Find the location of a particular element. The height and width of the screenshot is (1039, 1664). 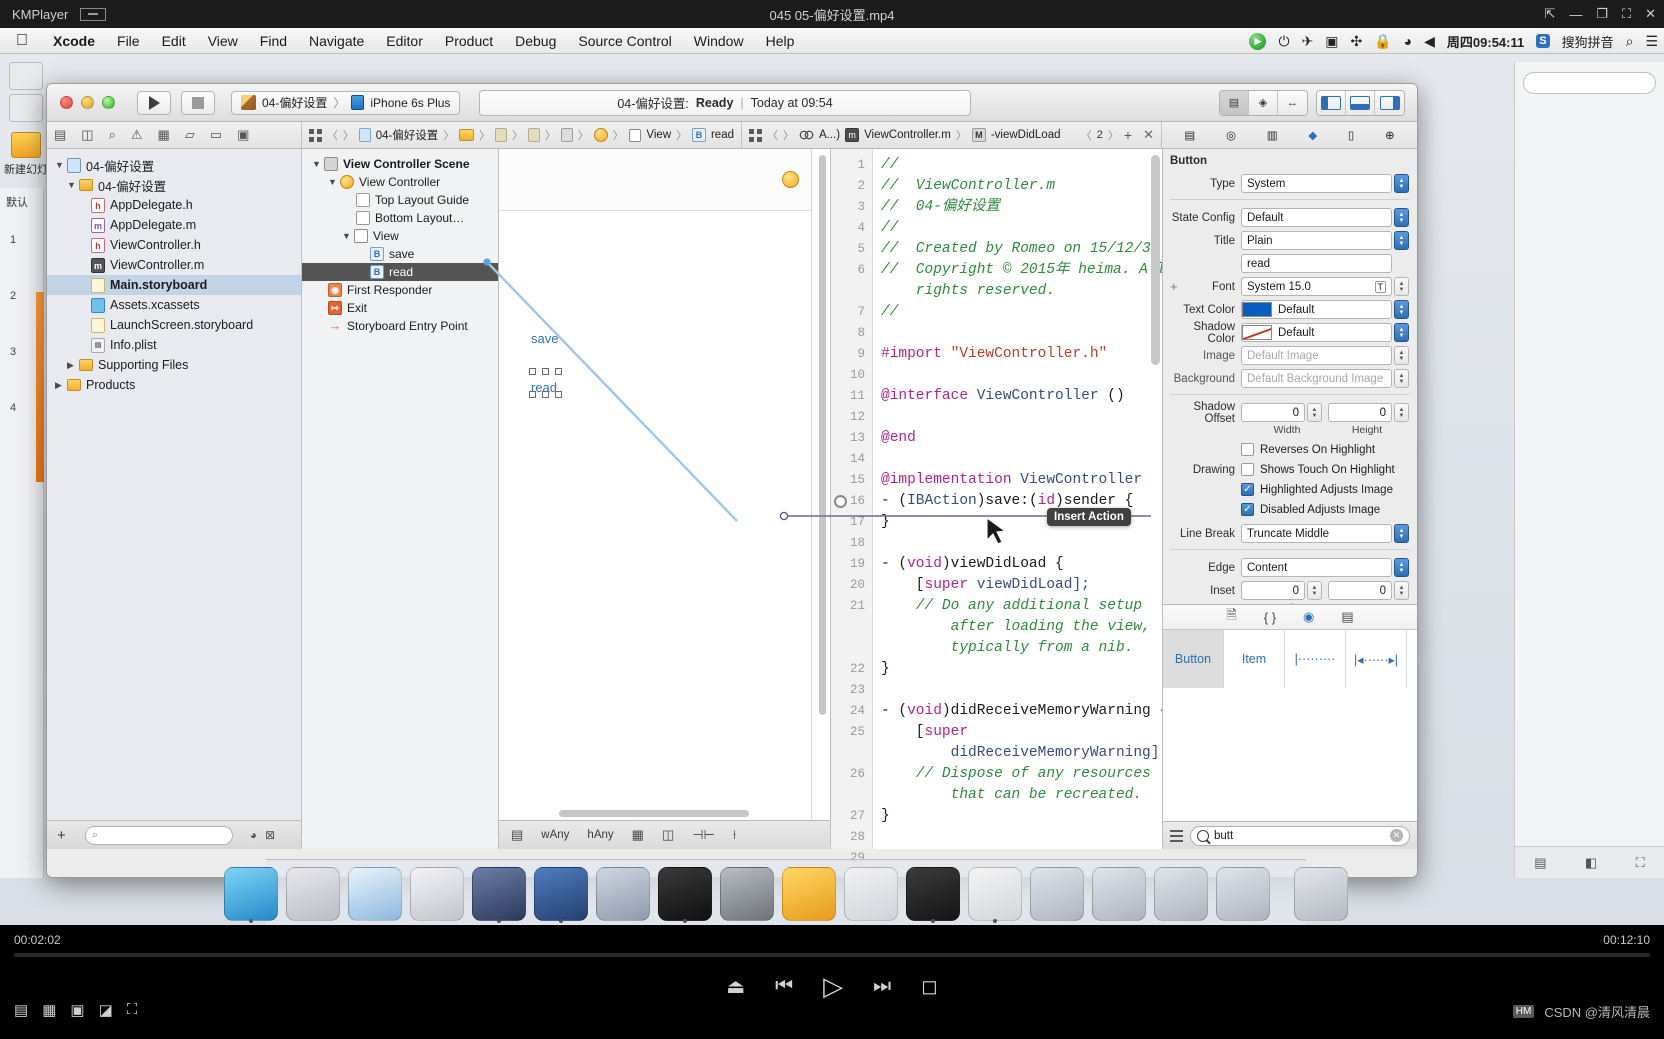

shadow-offset-width-field: 0 is located at coordinates (1273, 412).